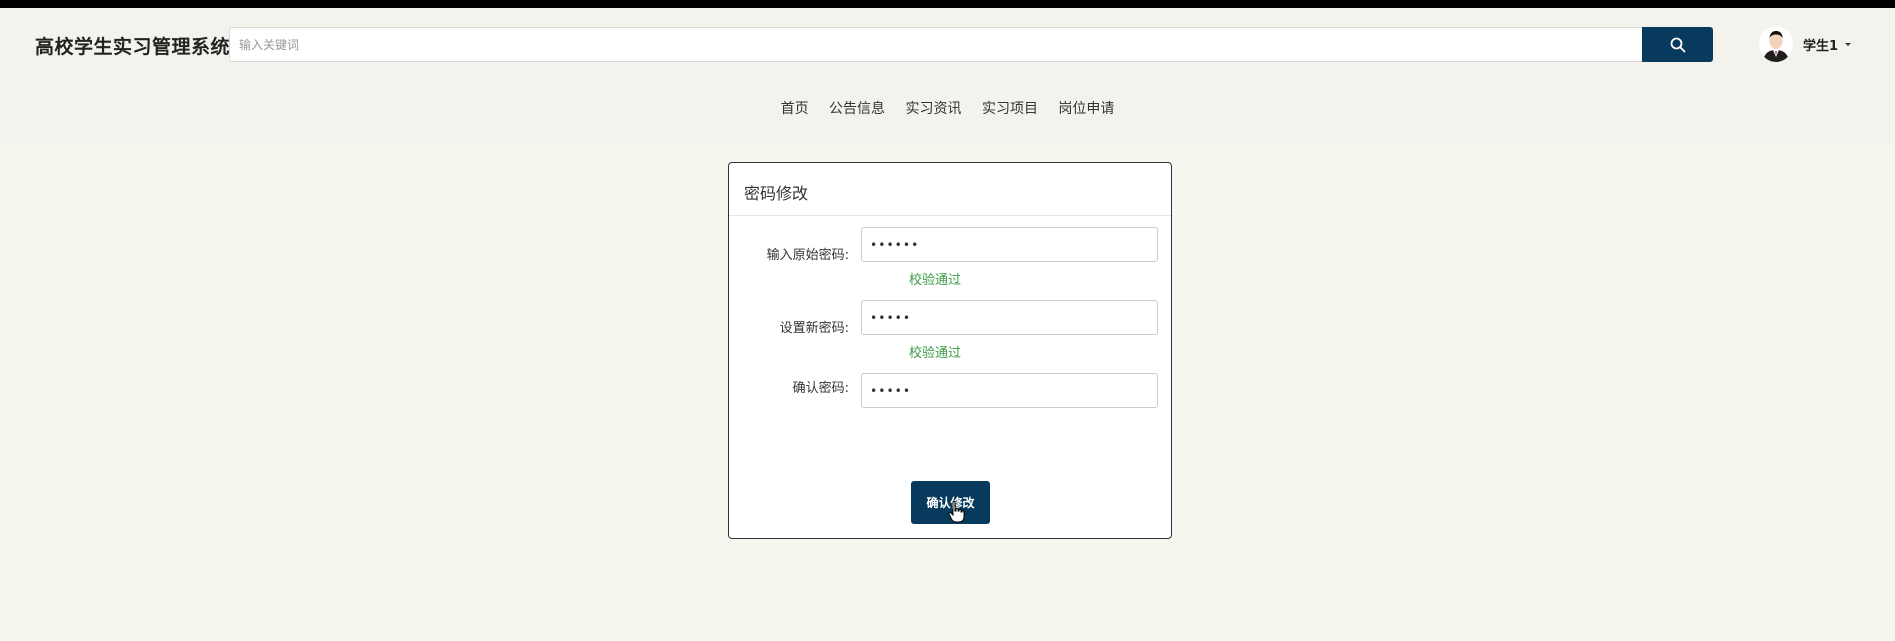  What do you see at coordinates (1009, 390) in the screenshot?
I see `confirm-password-field` at bounding box center [1009, 390].